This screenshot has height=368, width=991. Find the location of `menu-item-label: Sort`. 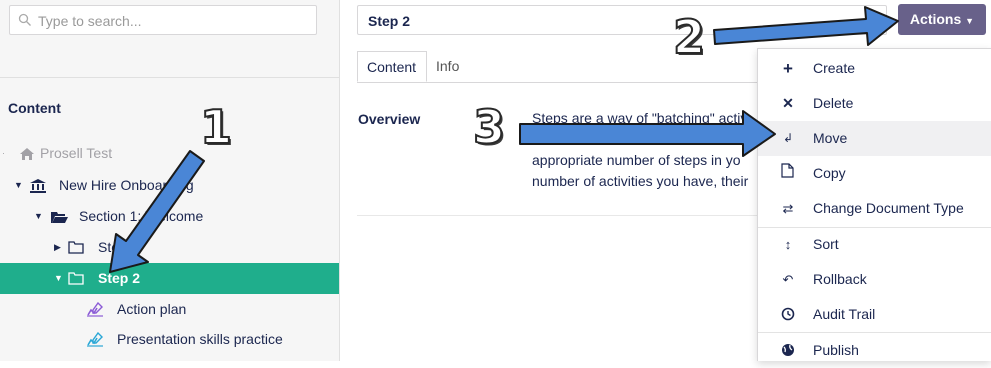

menu-item-label: Sort is located at coordinates (826, 244).